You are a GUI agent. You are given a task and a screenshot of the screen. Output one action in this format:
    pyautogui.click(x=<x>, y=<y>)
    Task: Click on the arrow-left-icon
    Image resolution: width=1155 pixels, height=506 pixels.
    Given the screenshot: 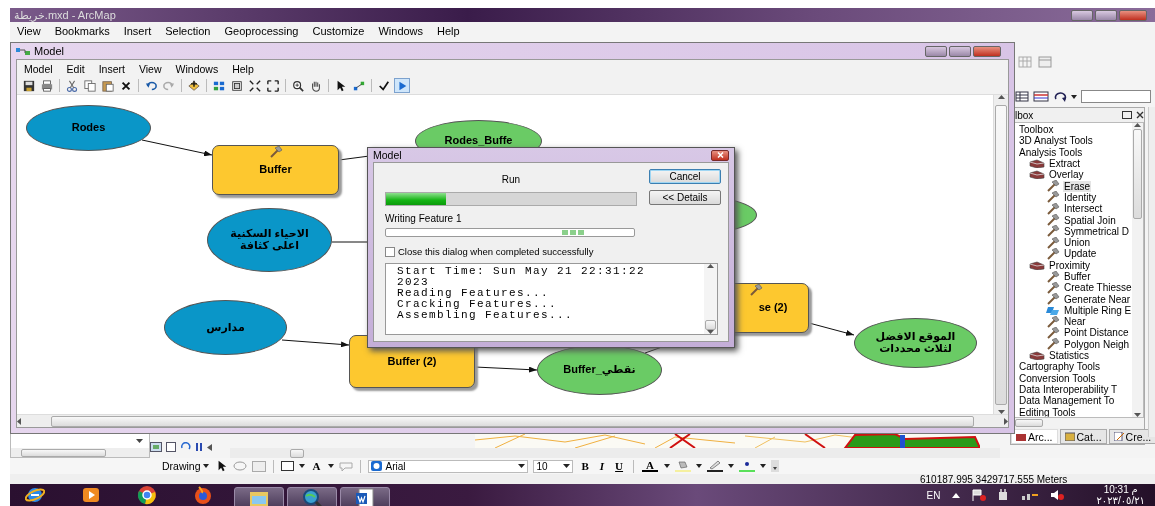 What is the action you would take?
    pyautogui.click(x=209, y=447)
    